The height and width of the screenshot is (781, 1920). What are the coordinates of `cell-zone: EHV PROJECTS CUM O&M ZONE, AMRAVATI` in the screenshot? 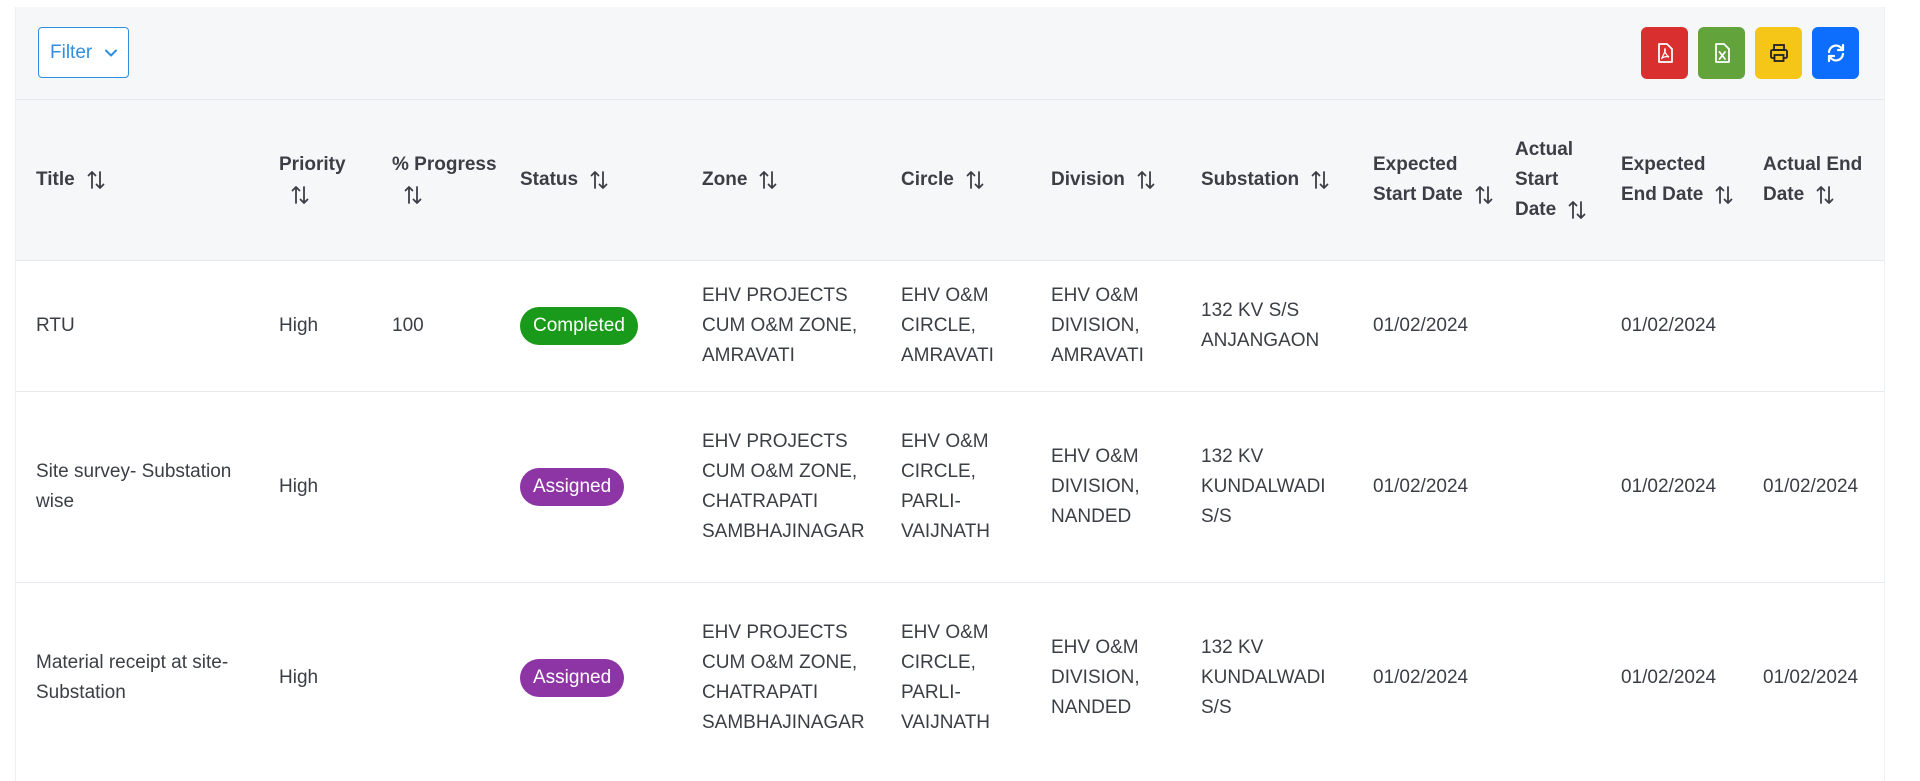 It's located at (781, 325).